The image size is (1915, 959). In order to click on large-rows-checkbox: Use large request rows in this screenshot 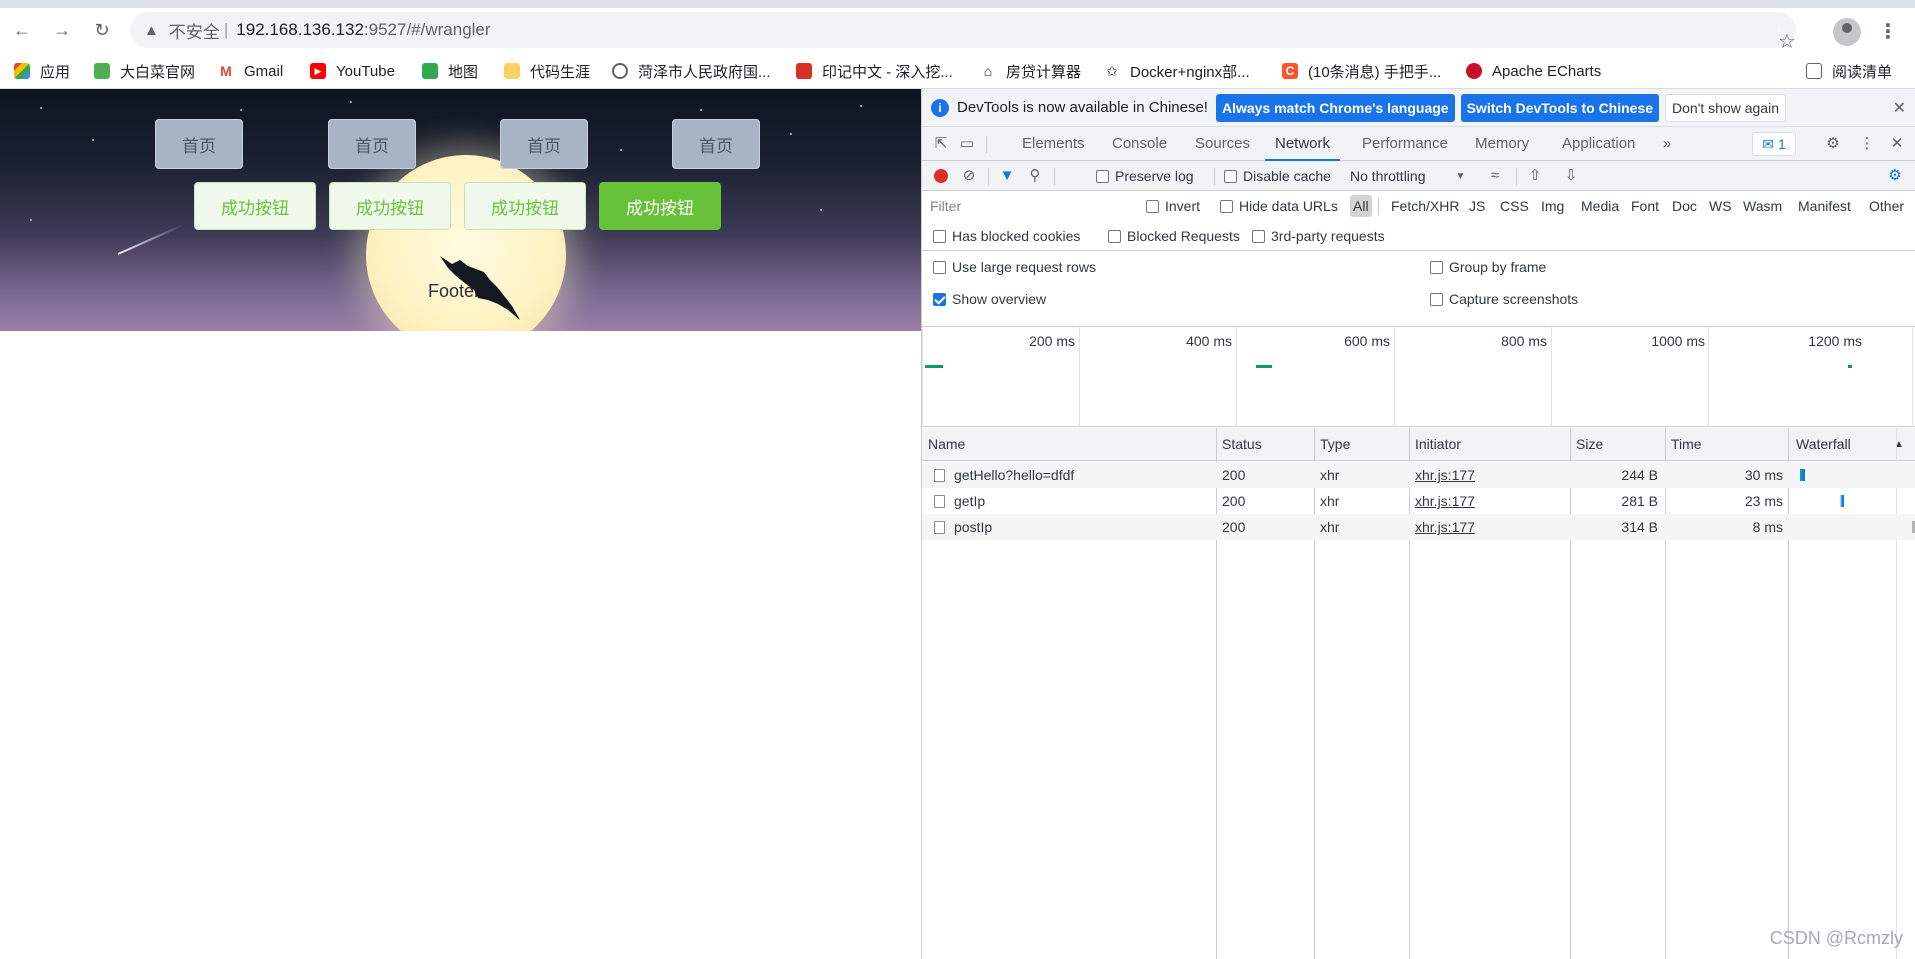, I will do `click(1014, 267)`.